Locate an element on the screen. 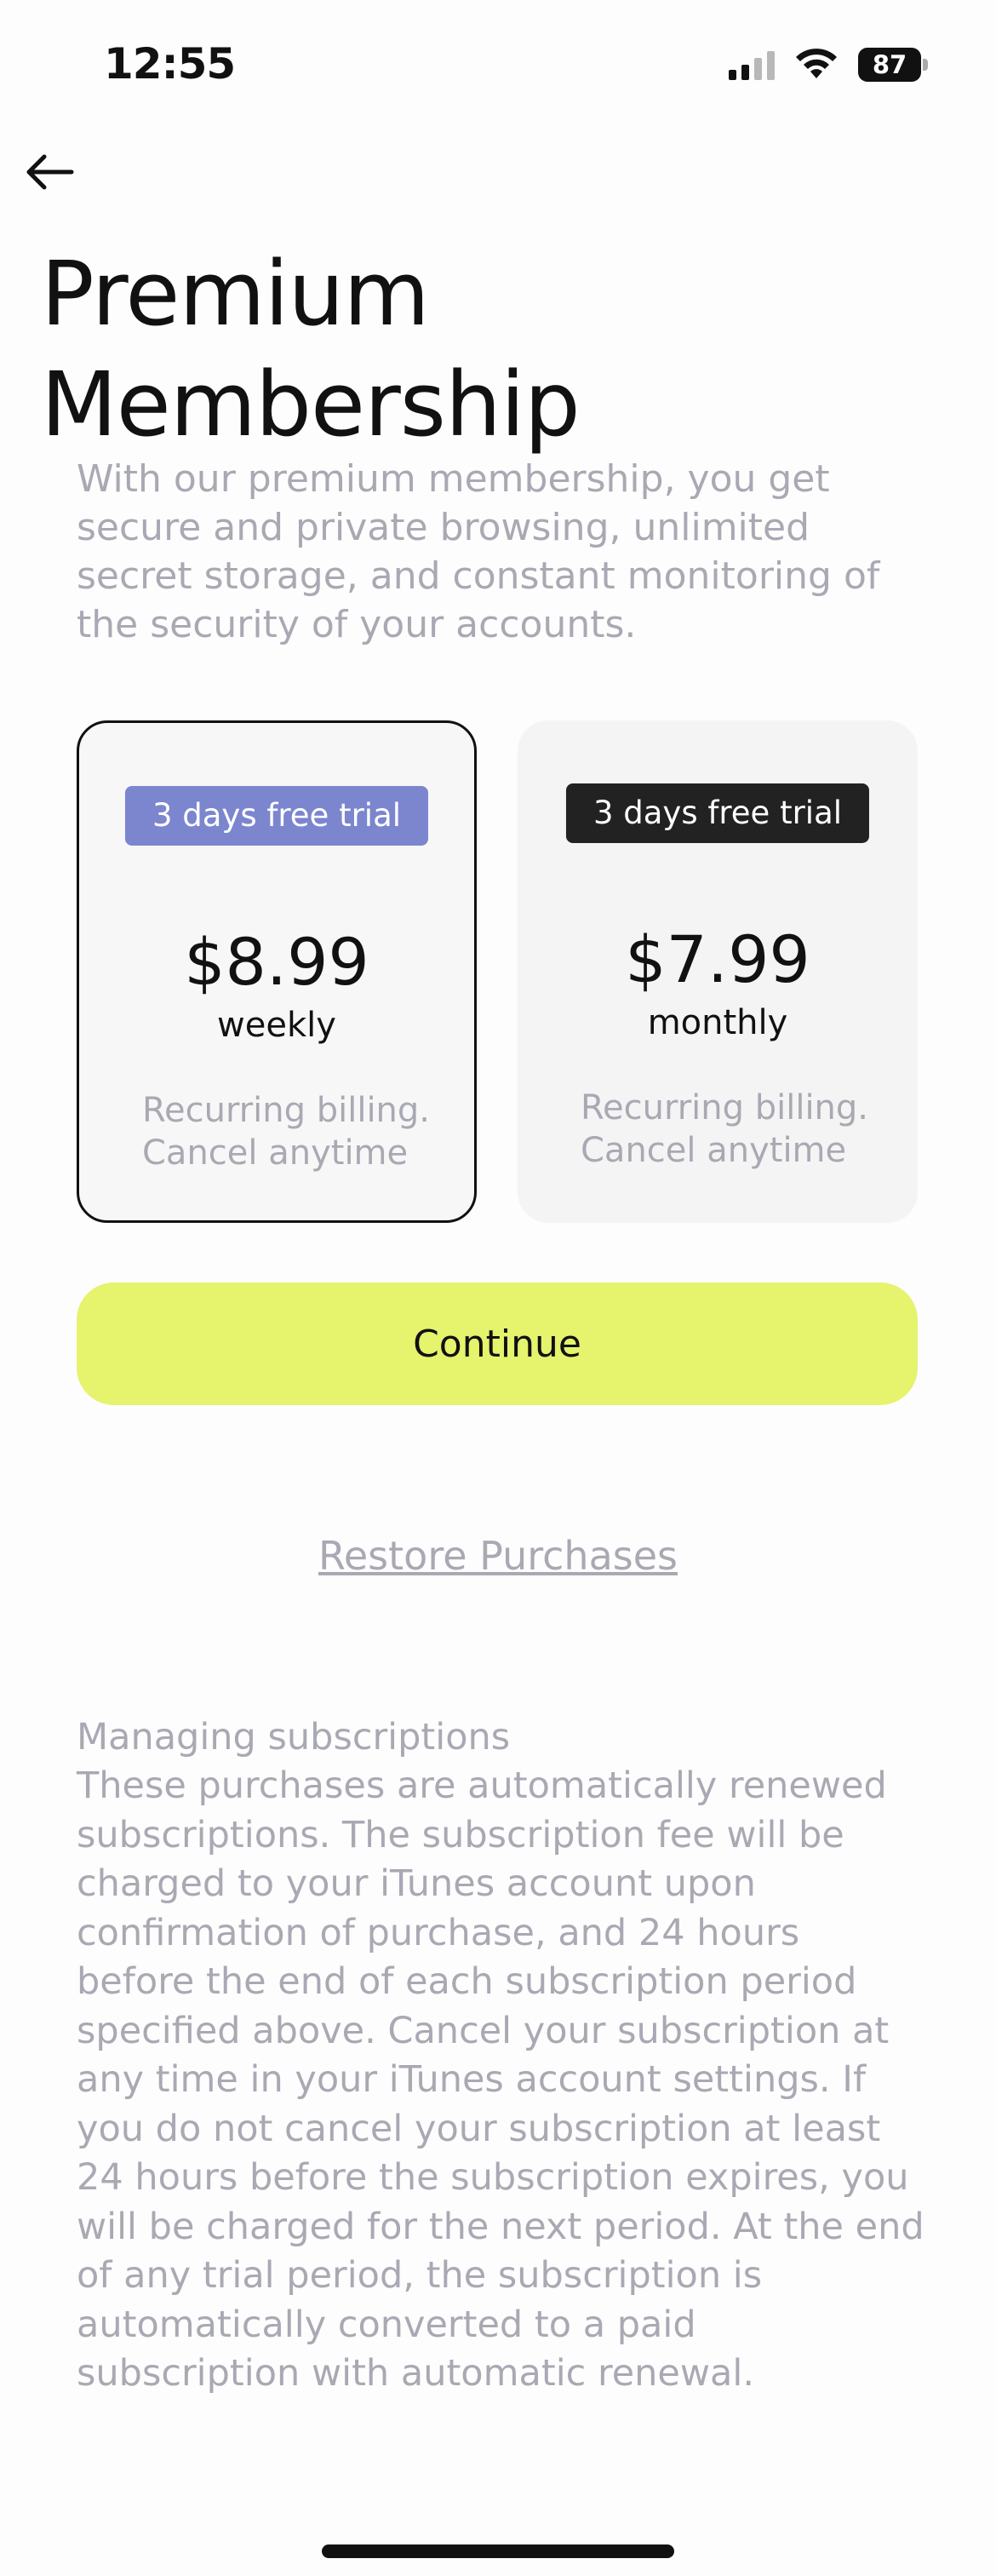  back-button is located at coordinates (49, 172).